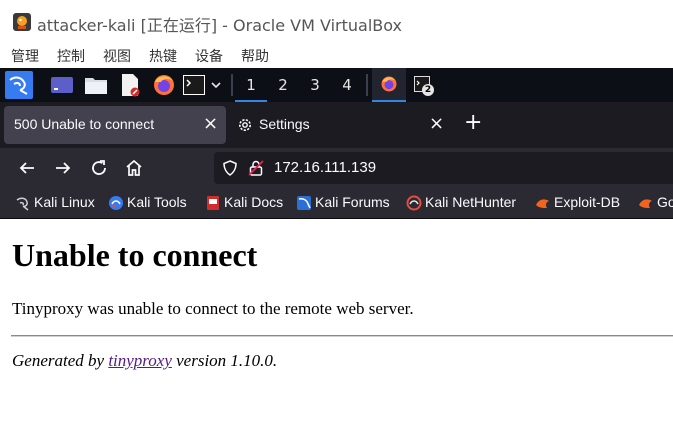 This screenshot has height=432, width=673. Describe the element at coordinates (347, 85) in the screenshot. I see `workspace-4: 4` at that location.